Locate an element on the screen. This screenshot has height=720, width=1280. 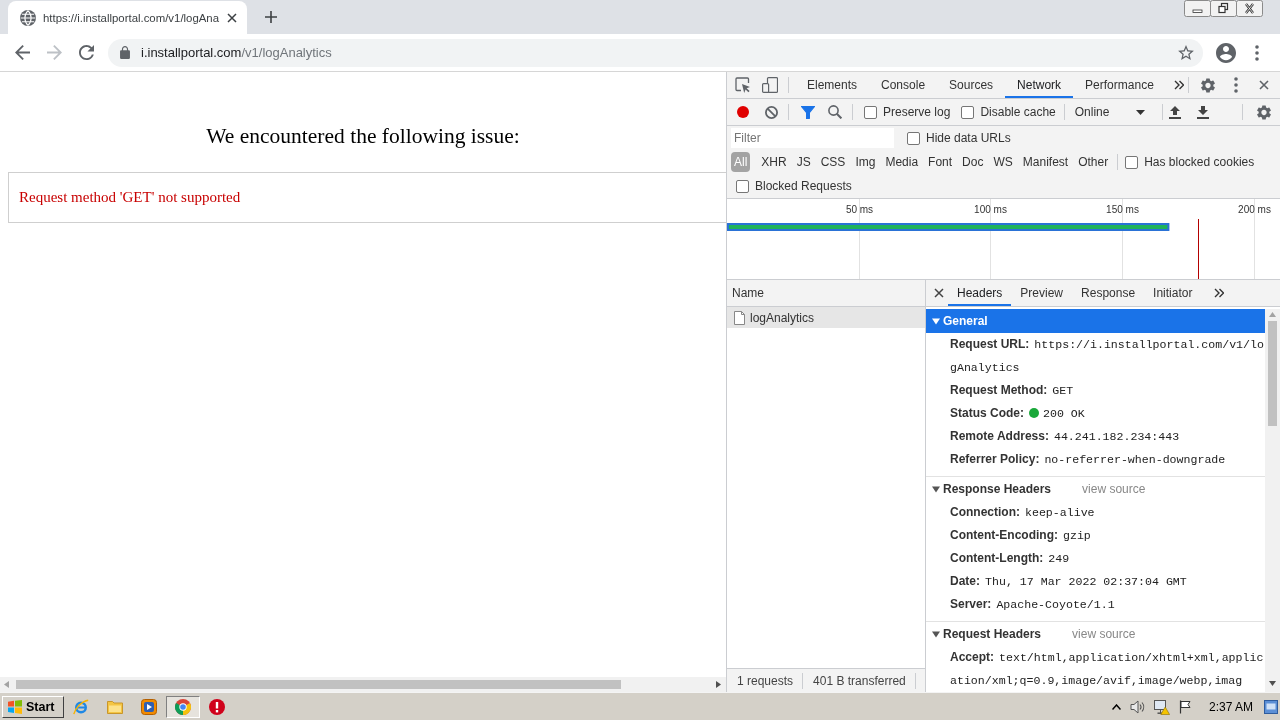
circle-slash-icon is located at coordinates (771, 112).